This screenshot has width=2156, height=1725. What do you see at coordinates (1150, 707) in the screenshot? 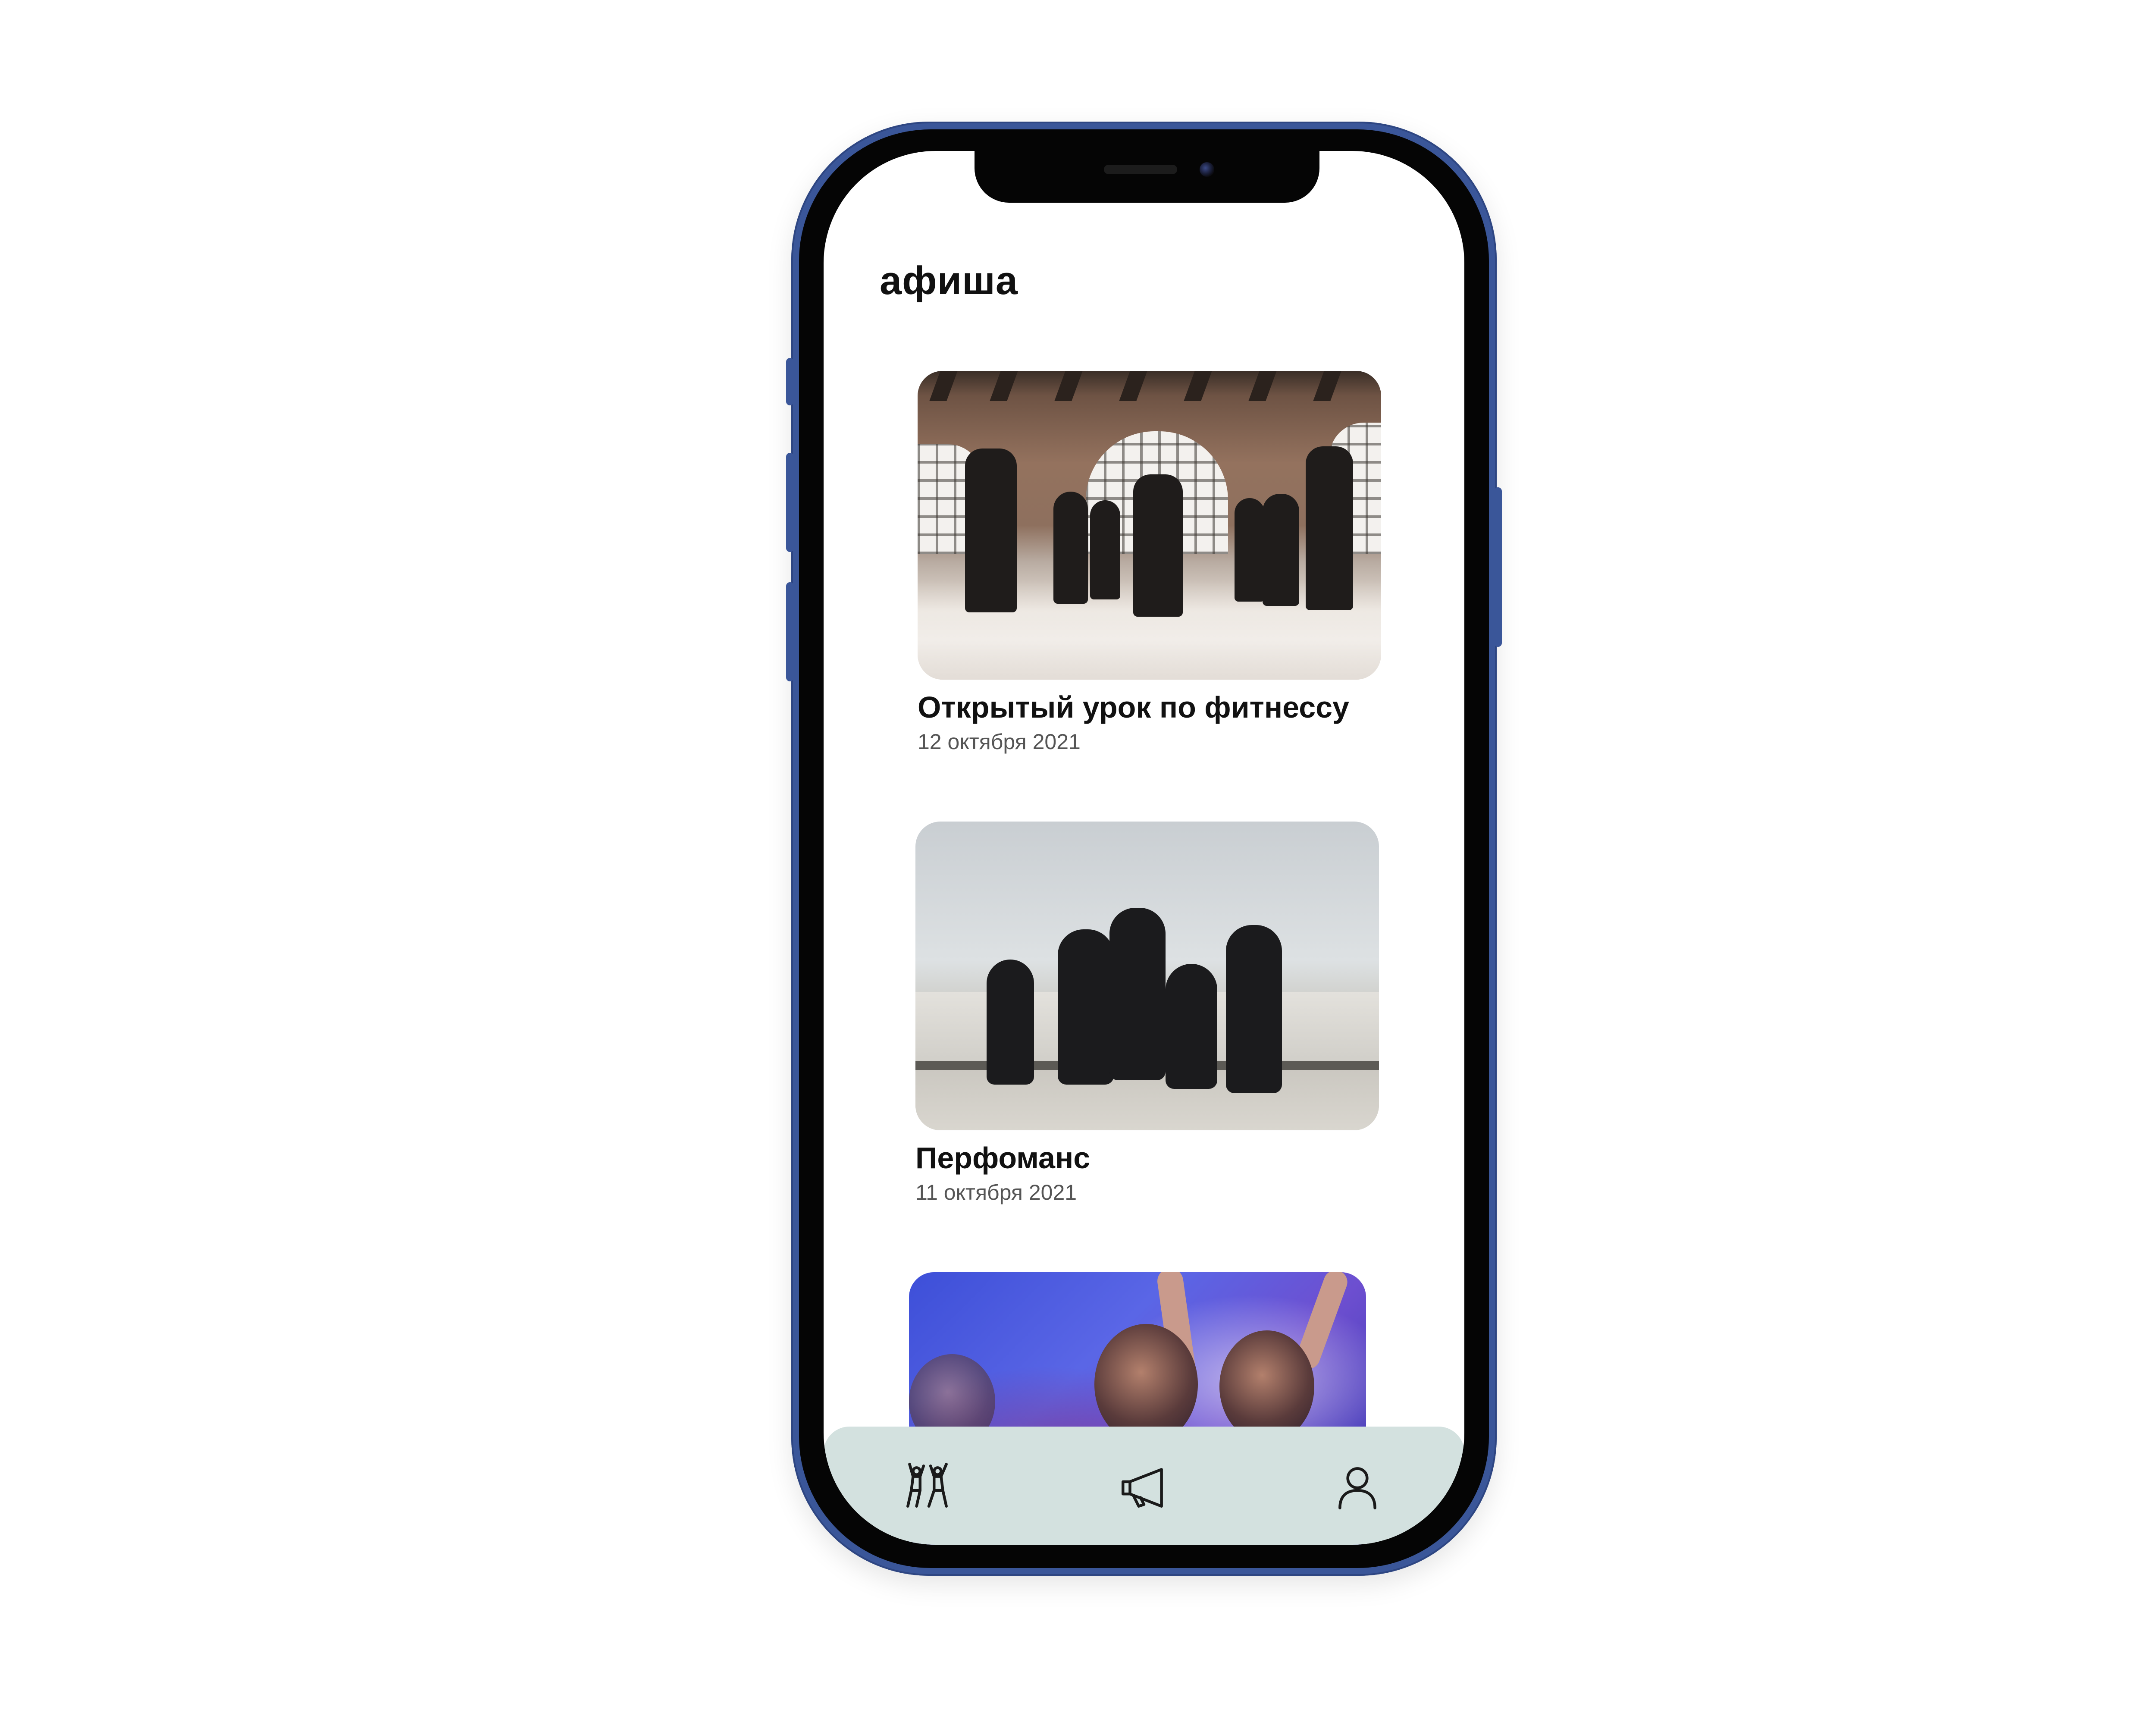
I see `event-title: Открытый урок по фитнессу` at bounding box center [1150, 707].